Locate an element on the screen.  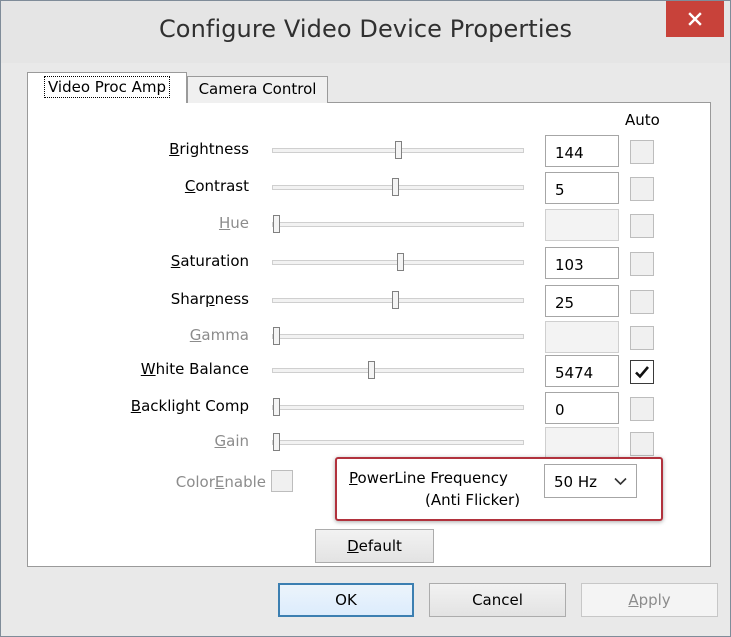
white-balance-label: White Balance is located at coordinates (194, 369).